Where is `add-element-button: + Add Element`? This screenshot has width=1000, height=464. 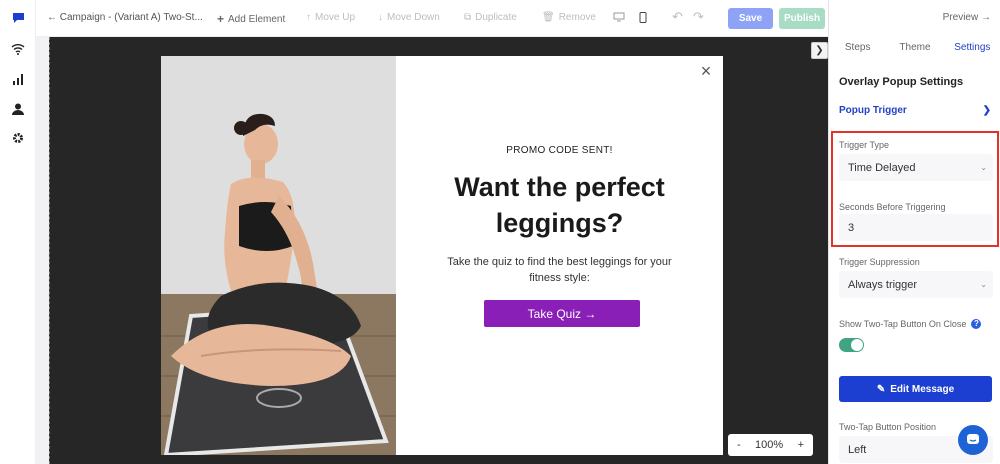 add-element-button: + Add Element is located at coordinates (251, 19).